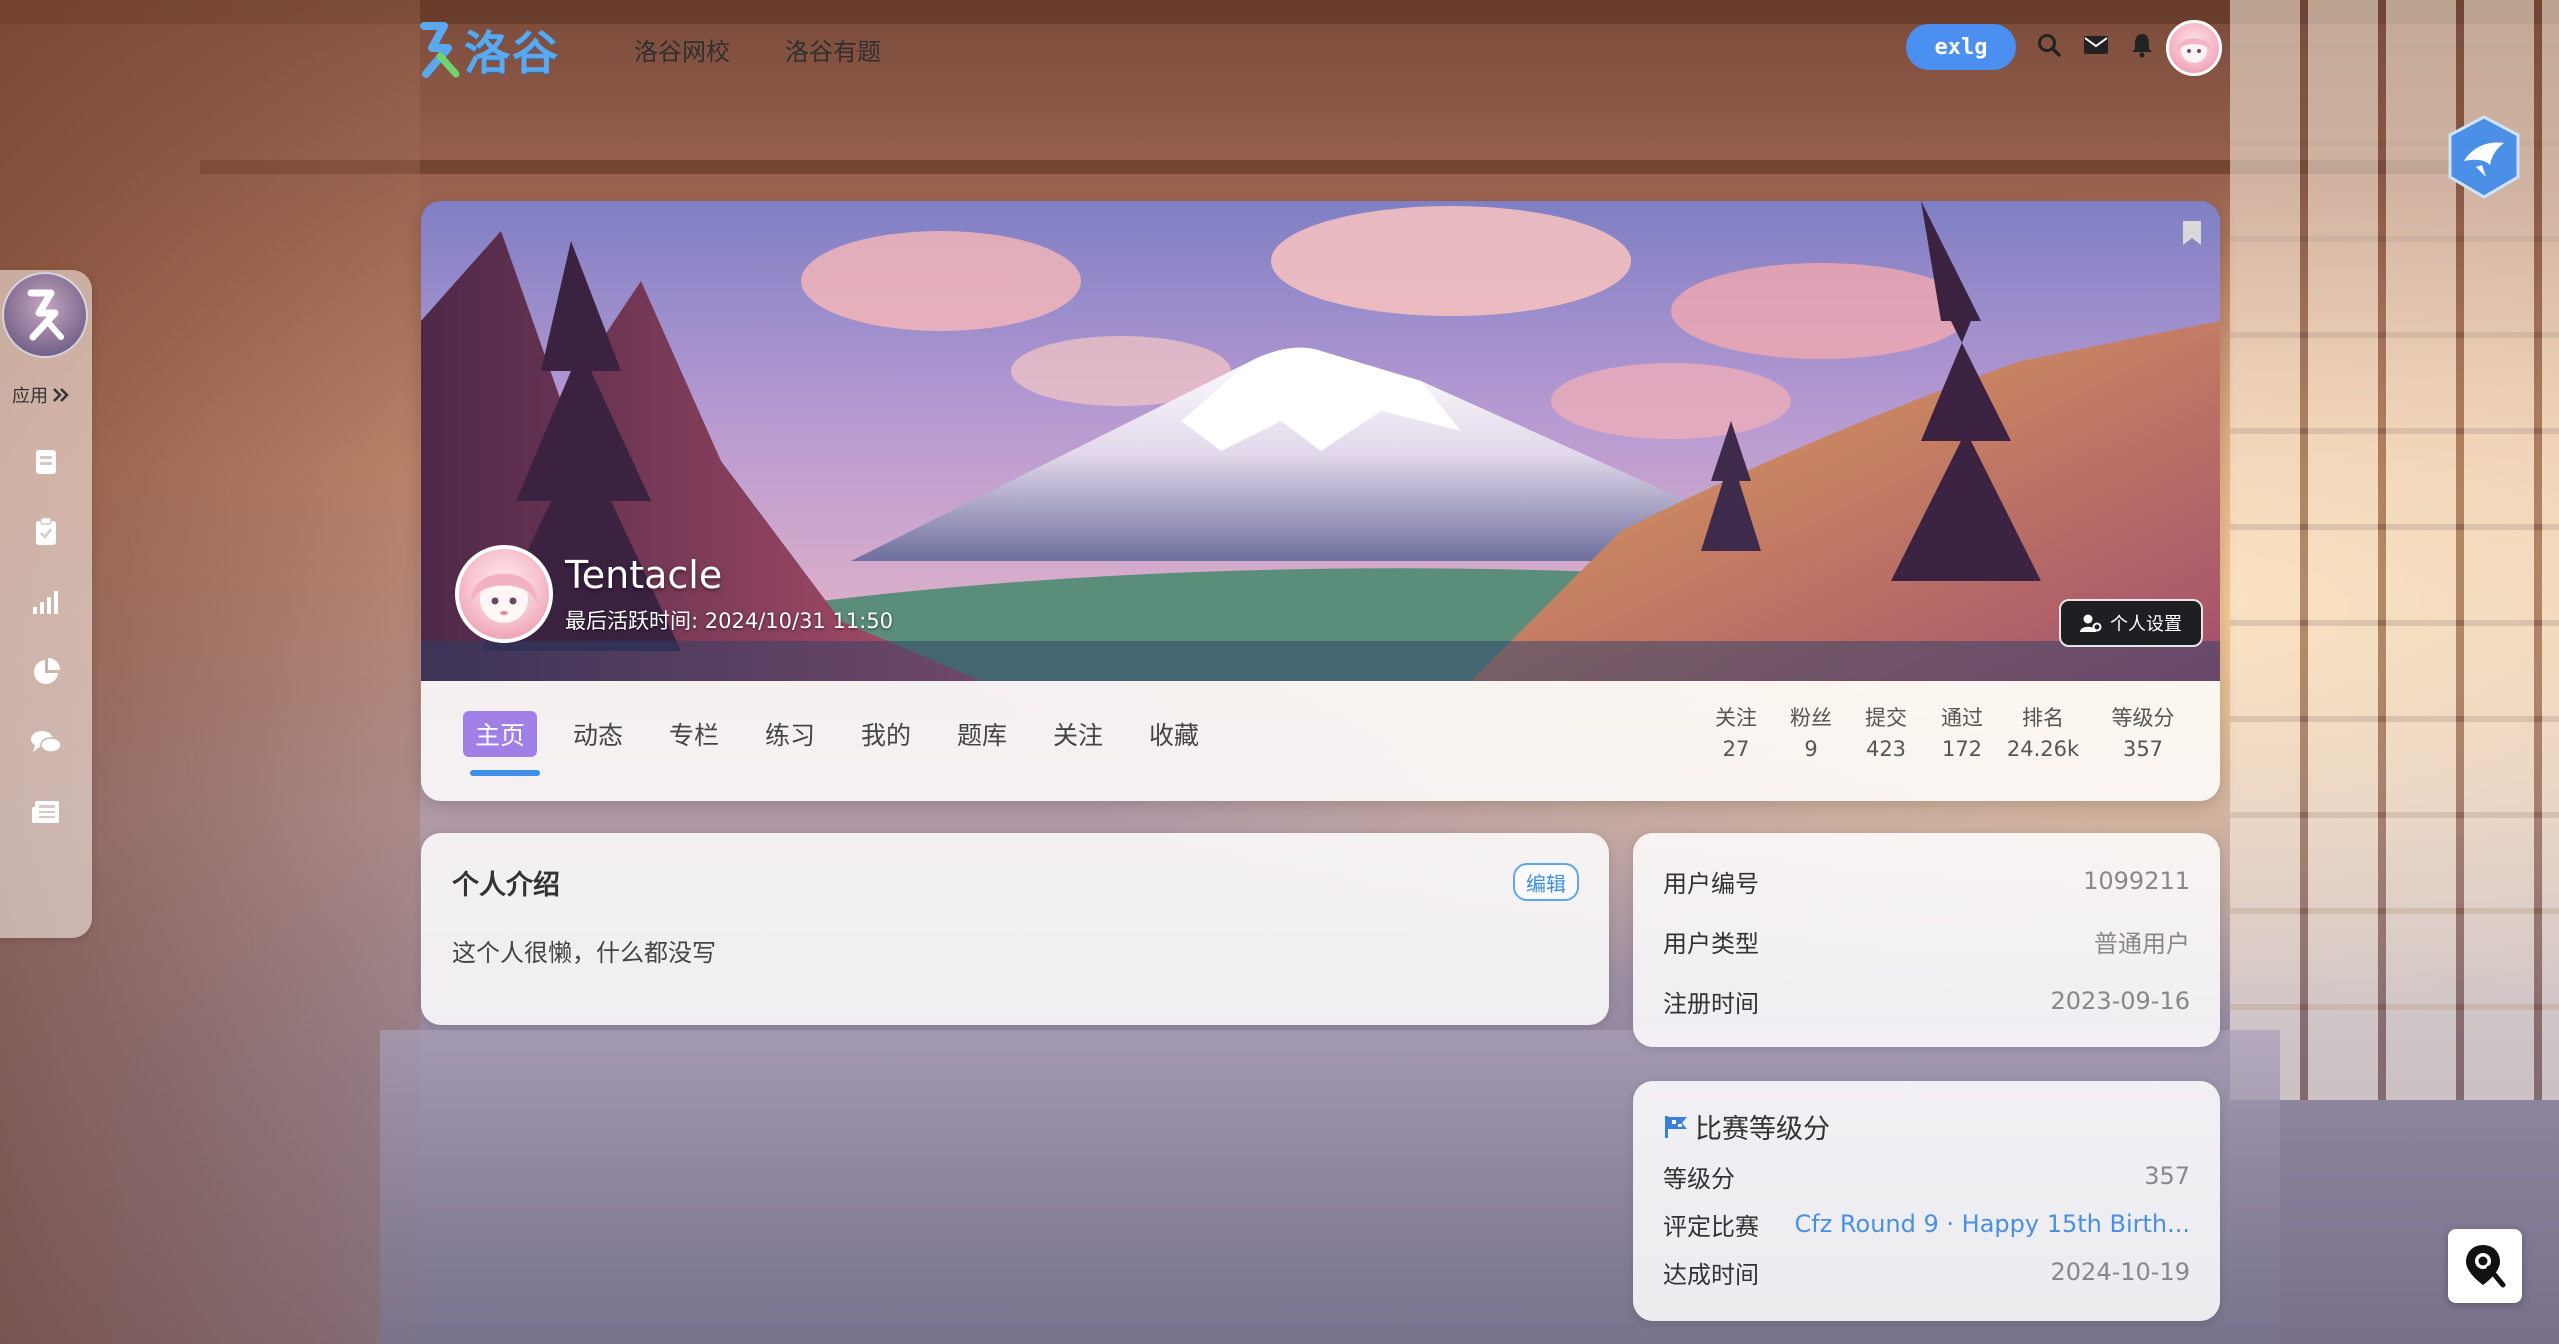  What do you see at coordinates (1711, 943) in the screenshot?
I see `info-label: 用户类型` at bounding box center [1711, 943].